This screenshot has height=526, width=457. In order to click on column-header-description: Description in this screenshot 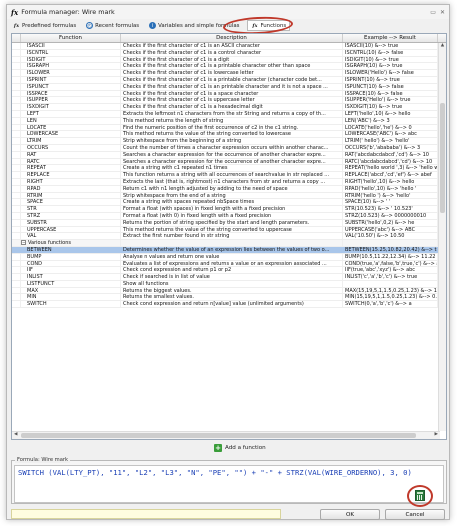, I will do `click(232, 38)`.